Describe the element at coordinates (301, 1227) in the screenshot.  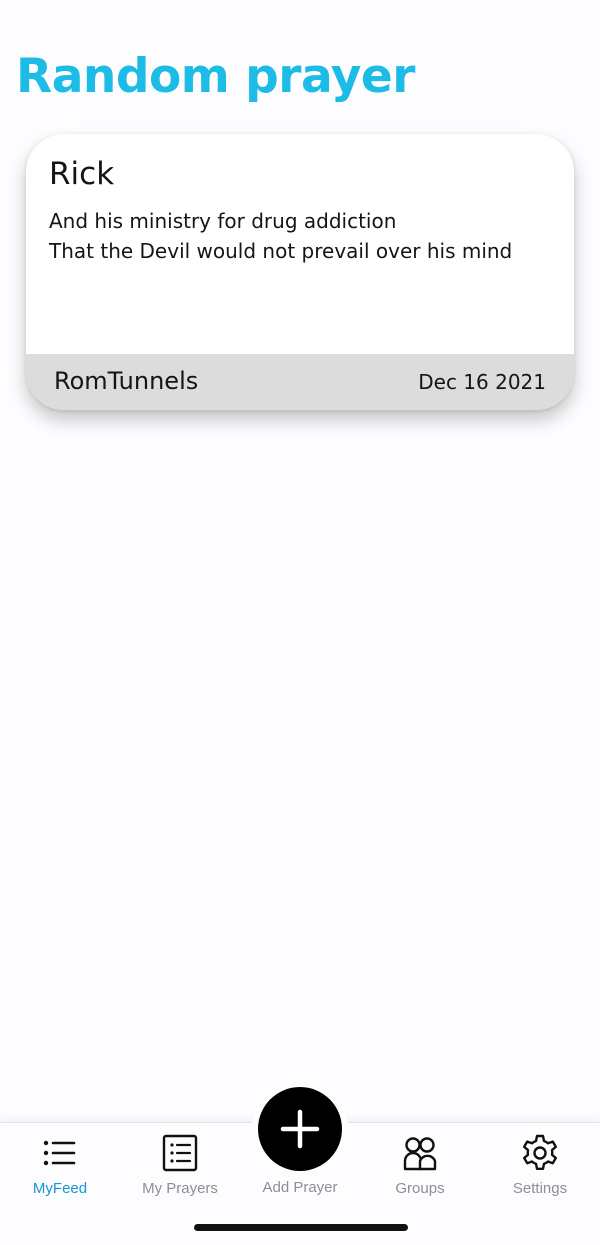
I see `home-indicator` at that location.